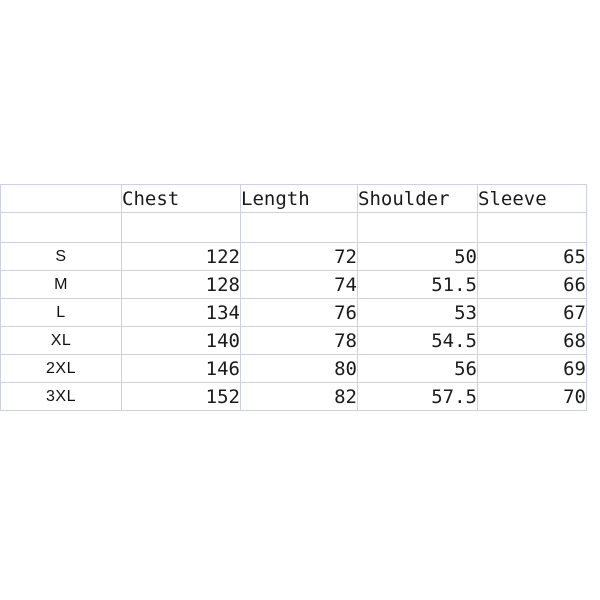 This screenshot has width=600, height=600. Describe the element at coordinates (181, 312) in the screenshot. I see `cell-chest: 134` at that location.